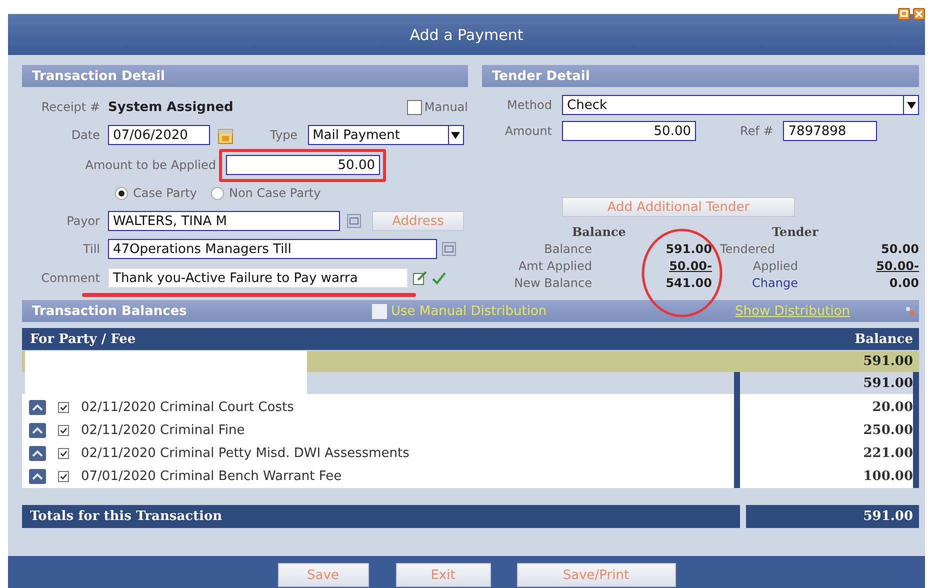 Image resolution: width=933 pixels, height=588 pixels. What do you see at coordinates (171, 107) in the screenshot?
I see `receipt-value: System Assigned` at bounding box center [171, 107].